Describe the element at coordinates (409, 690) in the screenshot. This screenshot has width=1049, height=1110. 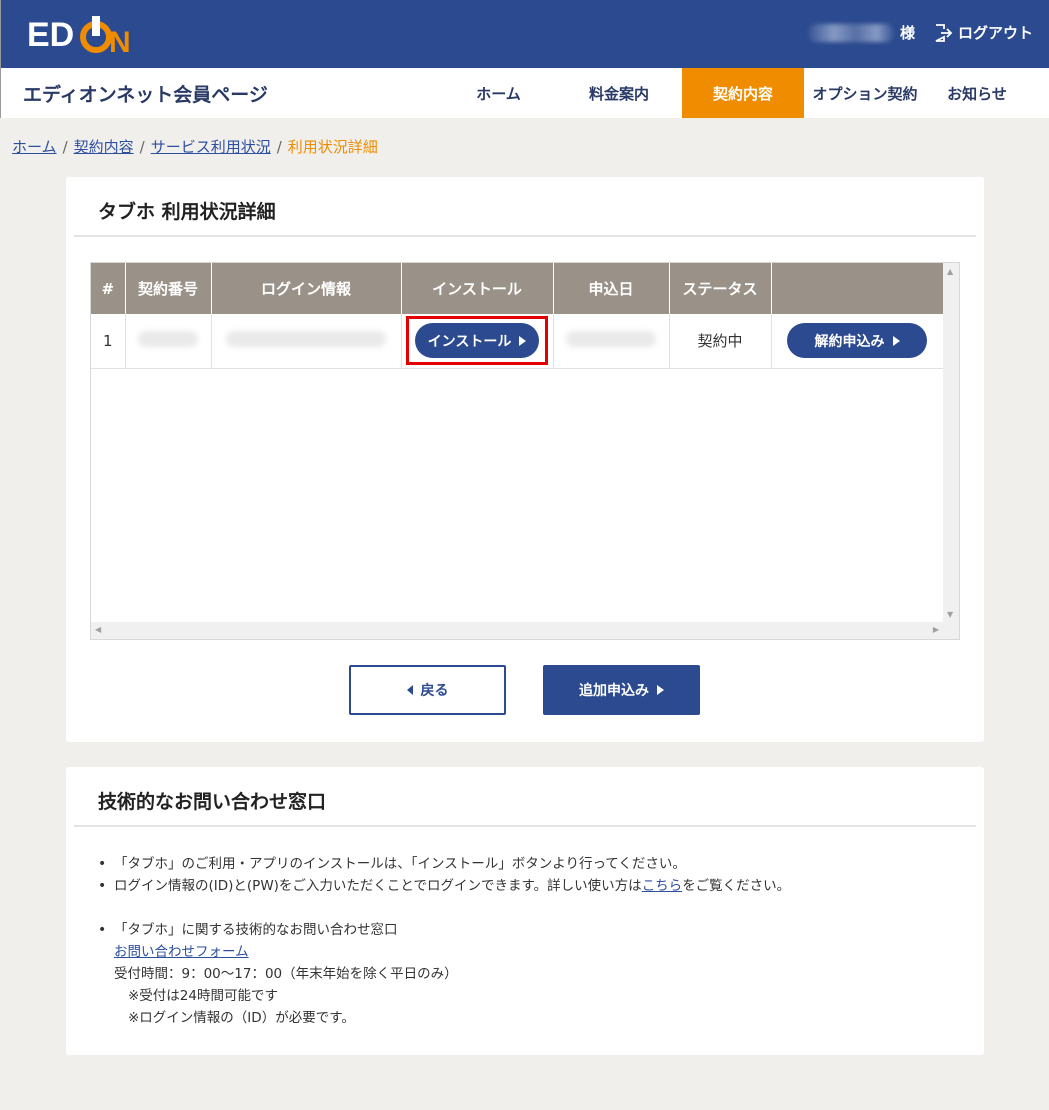
I see `back-arrow-icon` at that location.